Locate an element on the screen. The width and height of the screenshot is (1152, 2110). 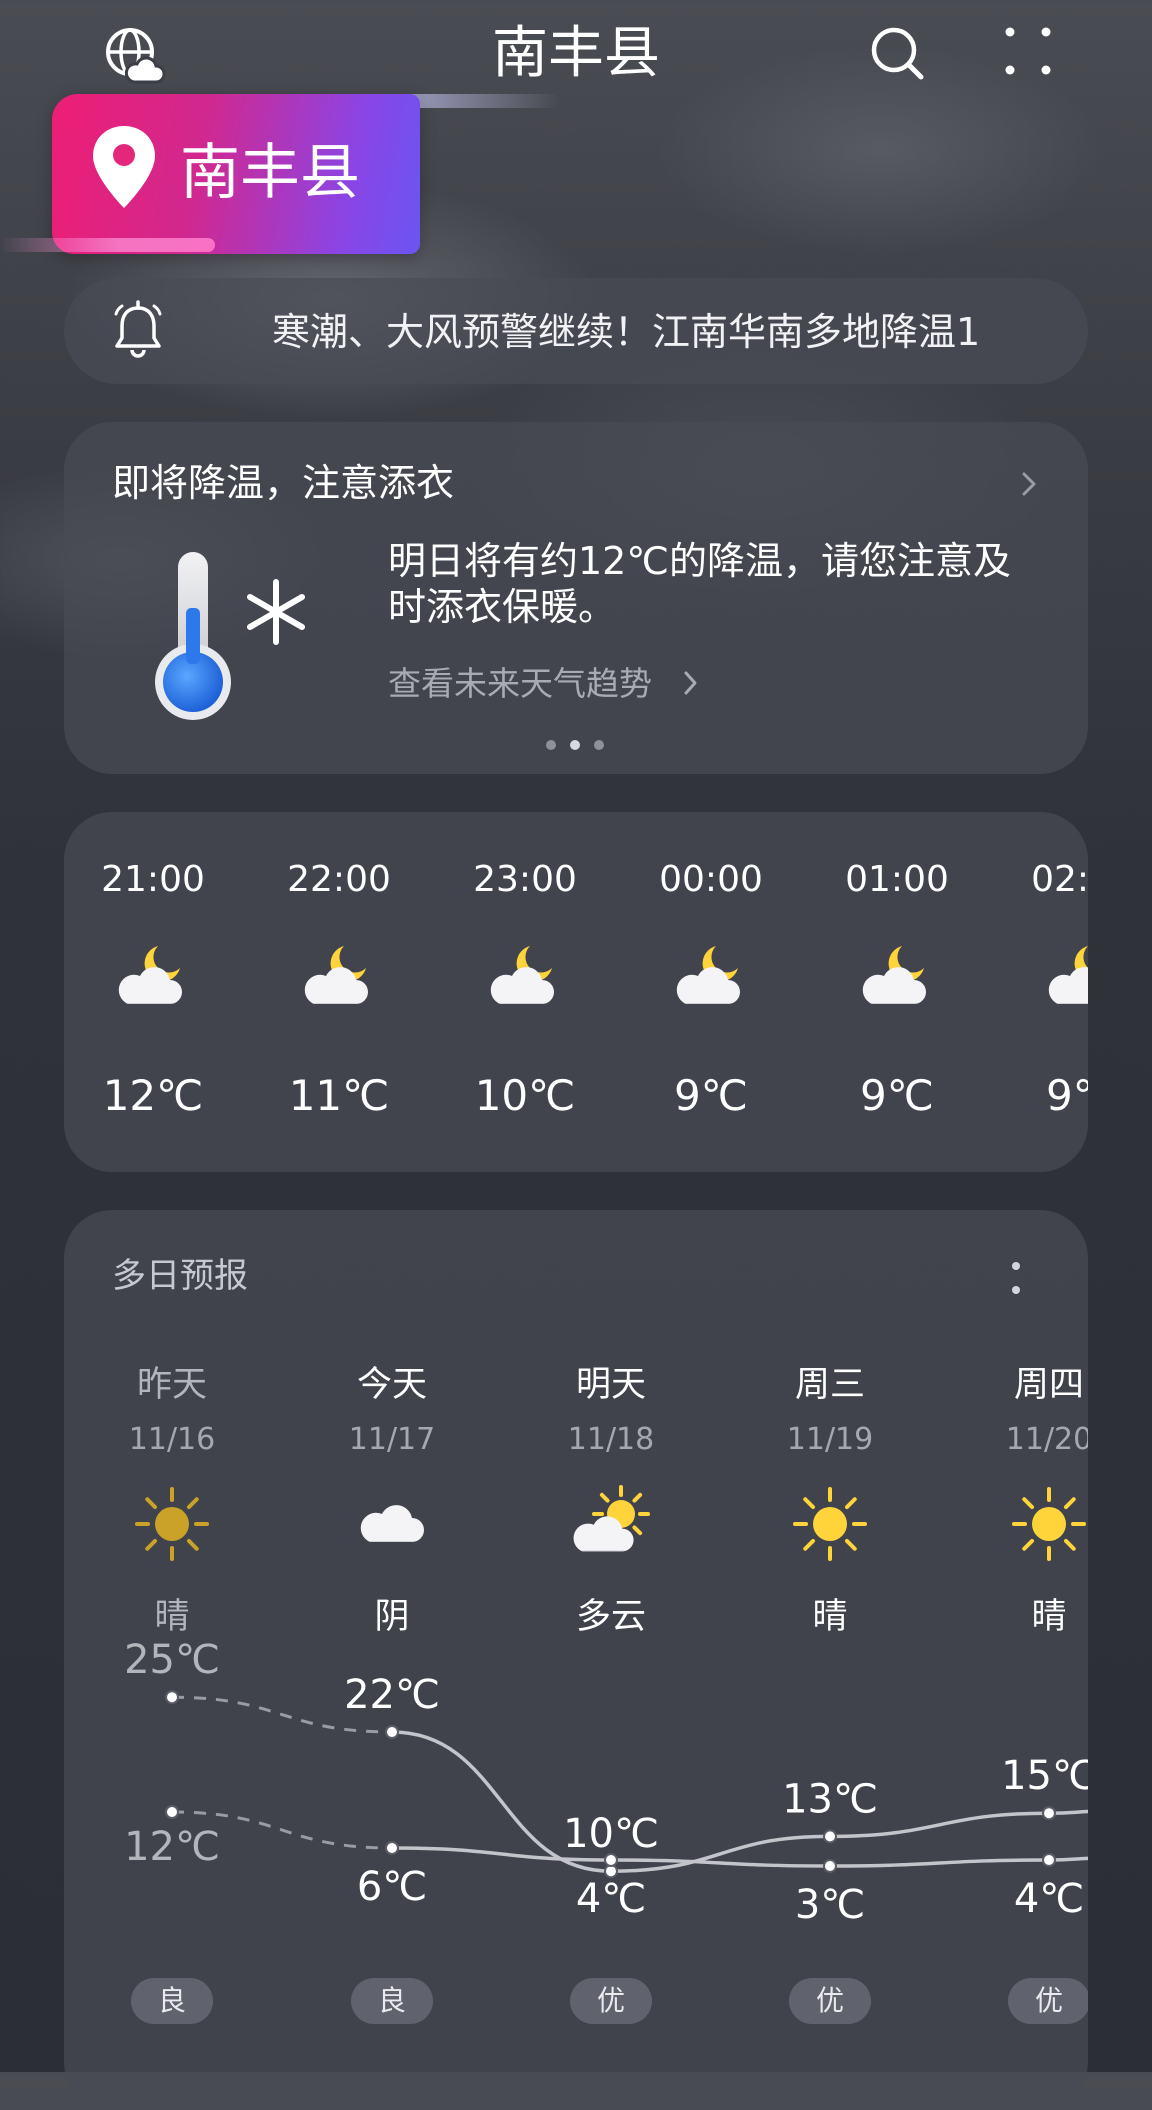
pager-dots is located at coordinates (576, 745).